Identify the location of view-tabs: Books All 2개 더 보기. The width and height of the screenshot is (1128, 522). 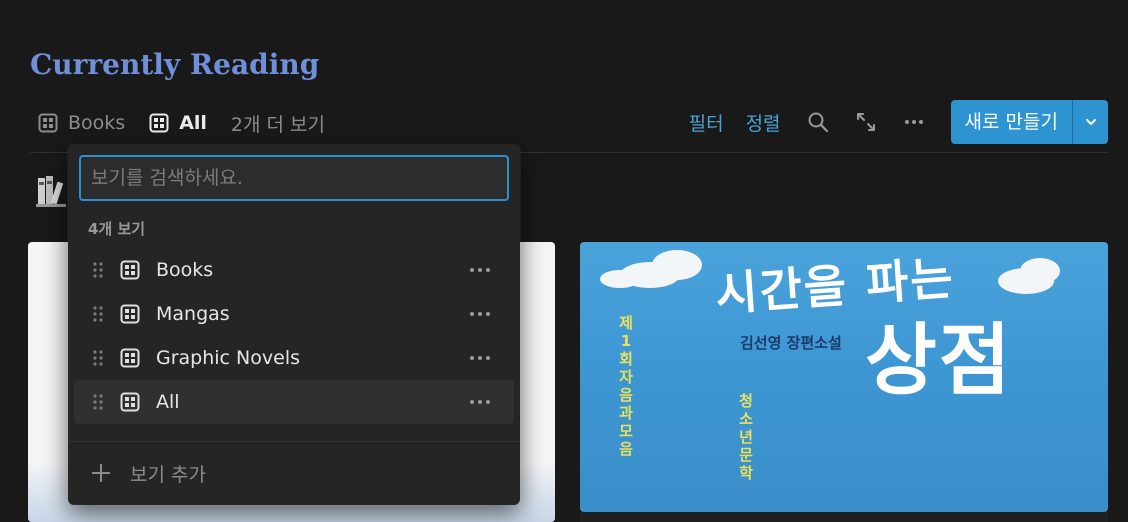
(181, 123).